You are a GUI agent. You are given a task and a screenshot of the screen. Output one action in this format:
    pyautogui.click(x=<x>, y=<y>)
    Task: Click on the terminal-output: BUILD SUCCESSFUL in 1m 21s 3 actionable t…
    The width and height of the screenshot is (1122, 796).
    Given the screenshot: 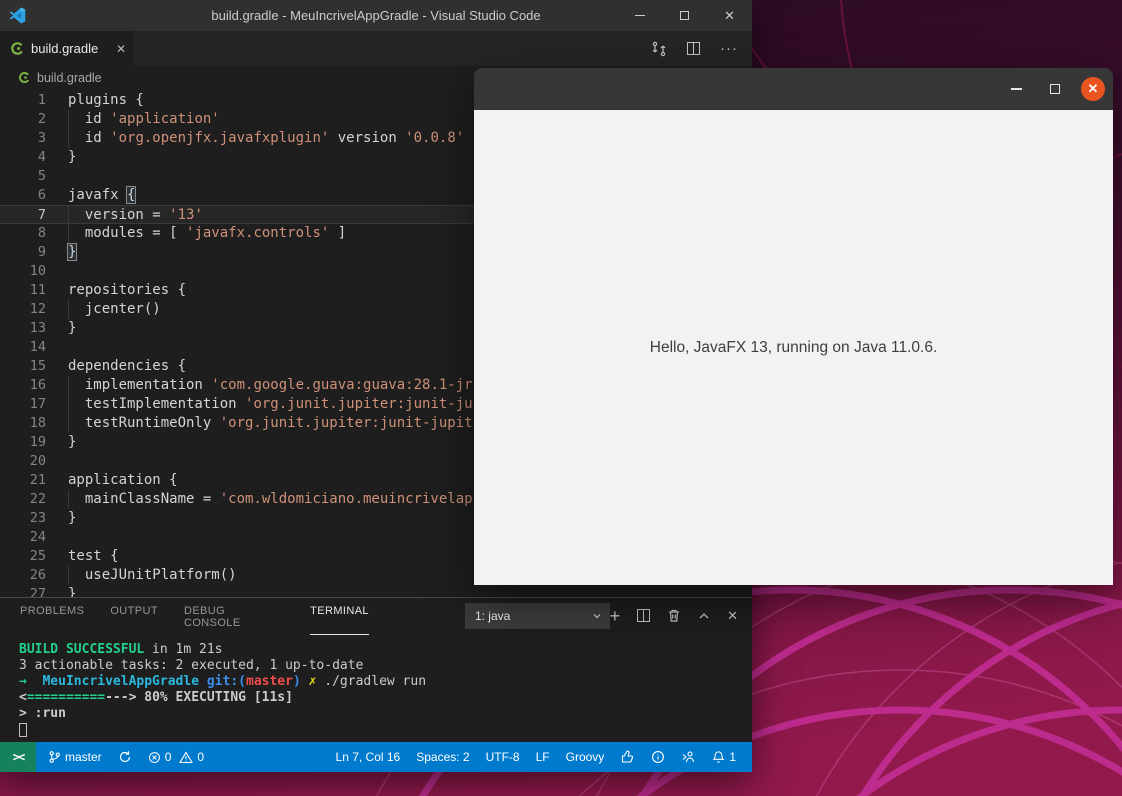 What is the action you would take?
    pyautogui.click(x=376, y=687)
    